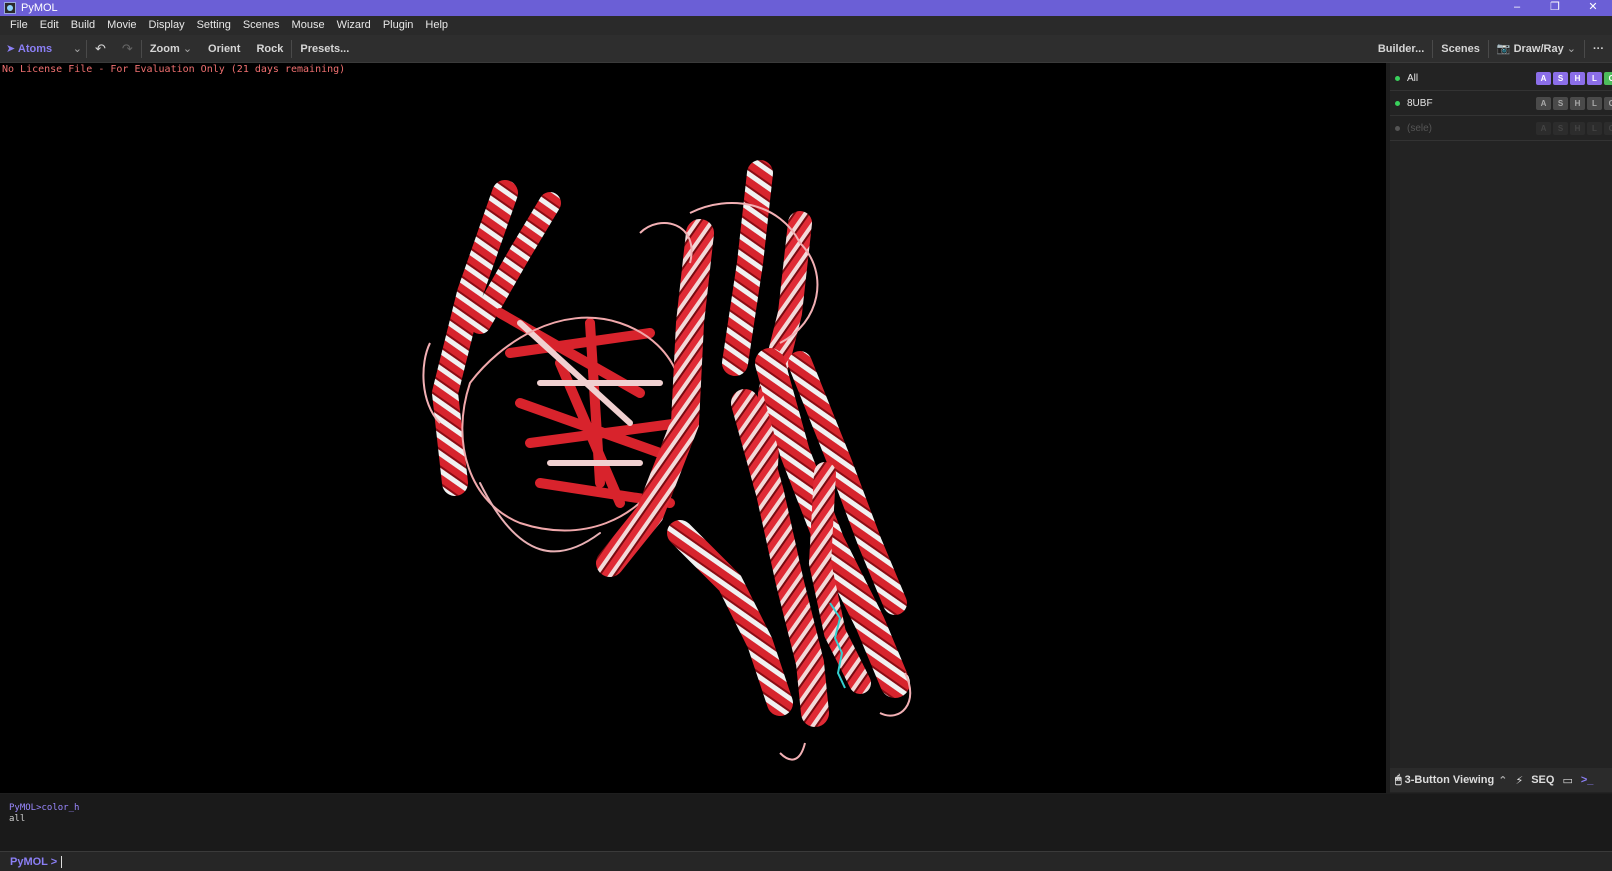 This screenshot has height=871, width=1612. What do you see at coordinates (39, 8) in the screenshot?
I see `window-title: PyMOL` at bounding box center [39, 8].